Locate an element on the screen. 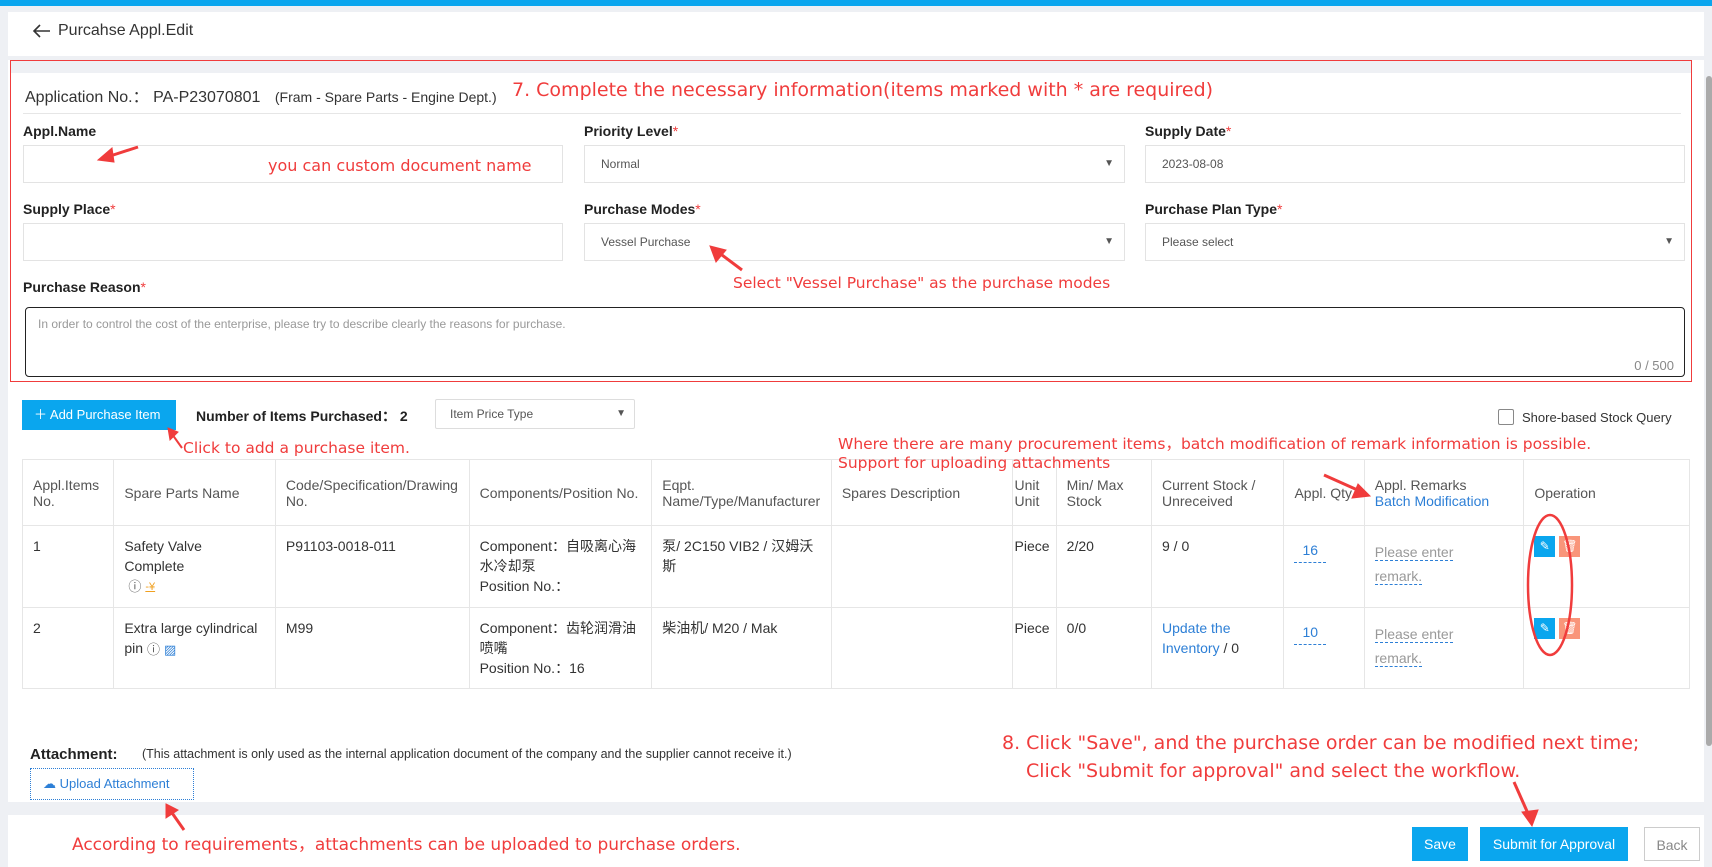 This screenshot has width=1712, height=867. application-number-label: Application No.： is located at coordinates (87, 97).